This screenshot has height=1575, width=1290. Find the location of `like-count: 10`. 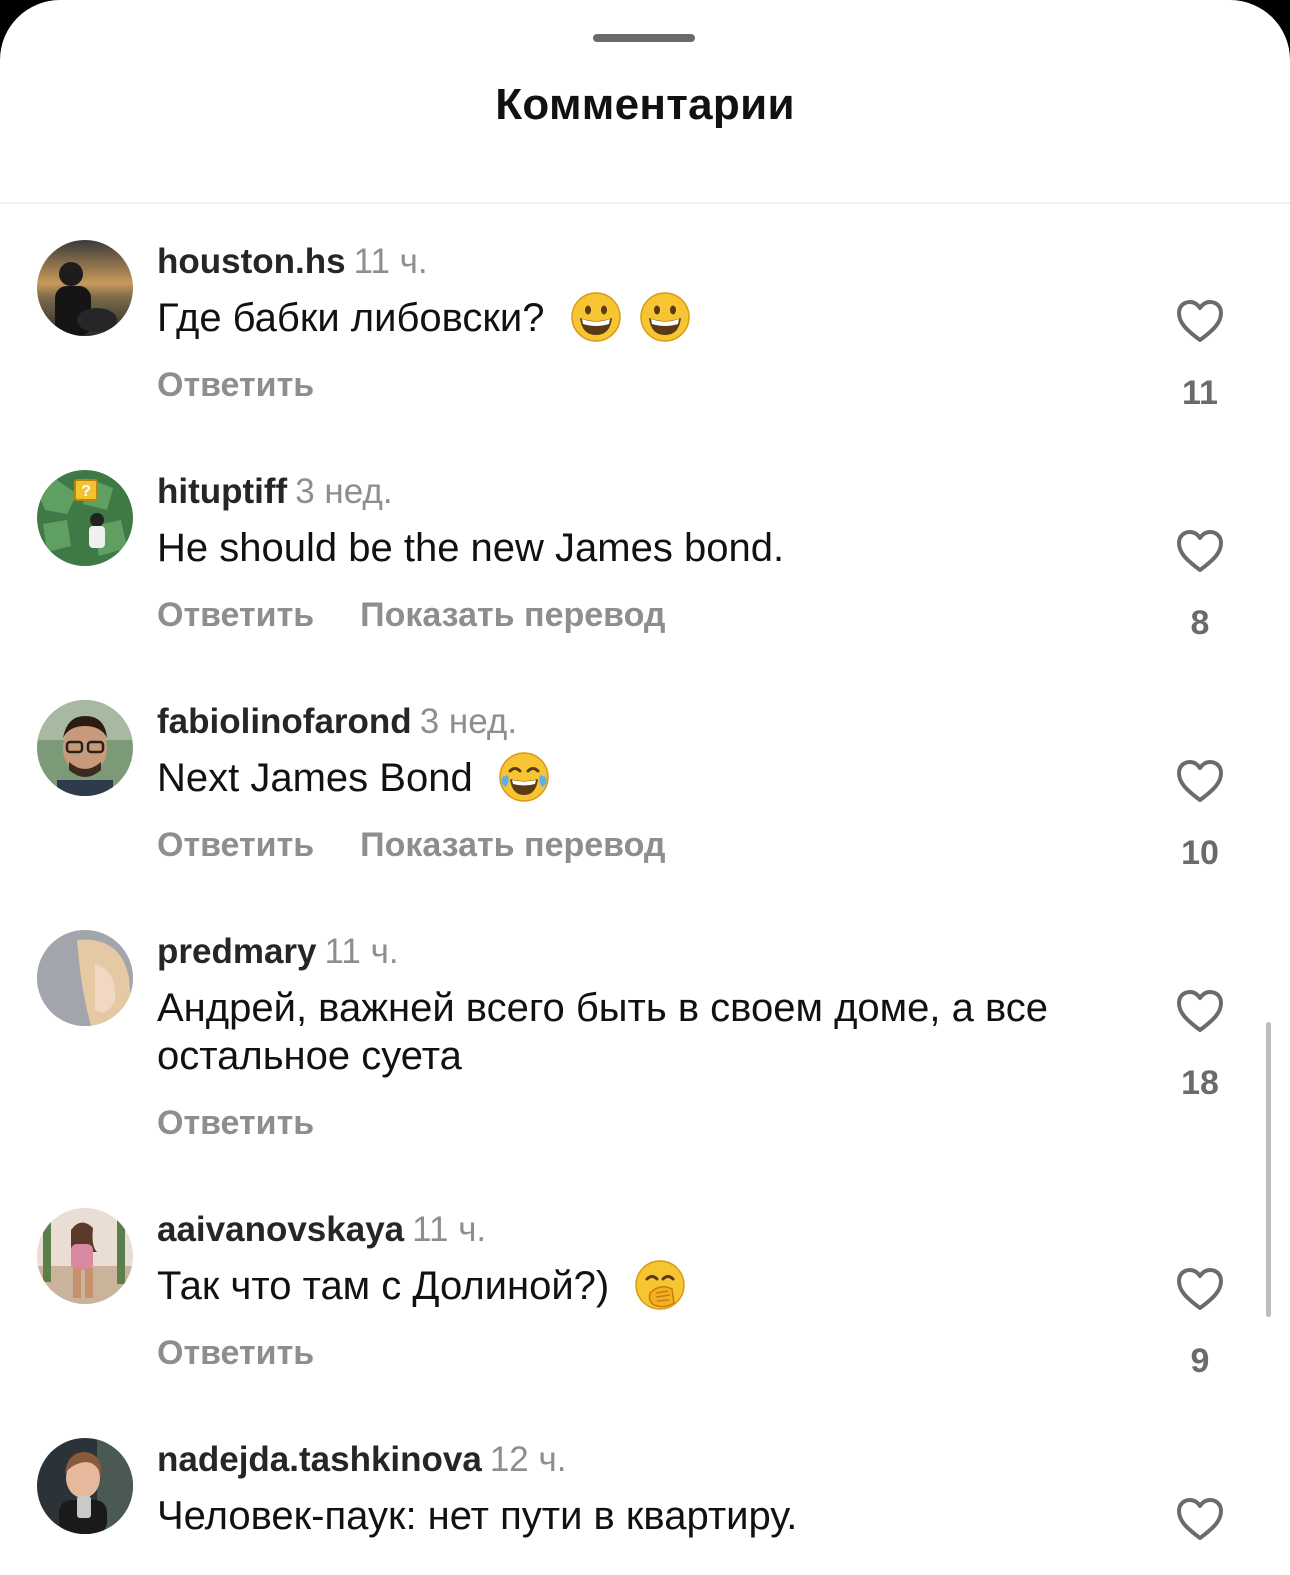

like-count: 10 is located at coordinates (1200, 853).